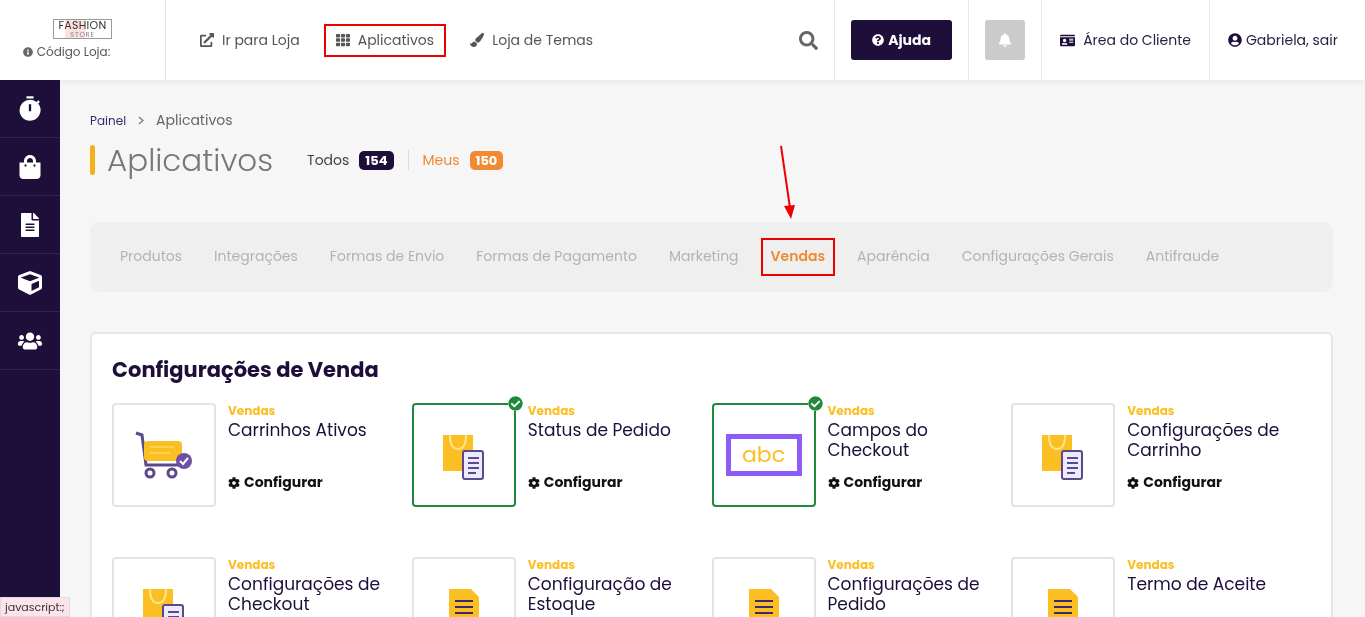 This screenshot has height=617, width=1365. What do you see at coordinates (141, 120) in the screenshot?
I see `chevron-right-icon` at bounding box center [141, 120].